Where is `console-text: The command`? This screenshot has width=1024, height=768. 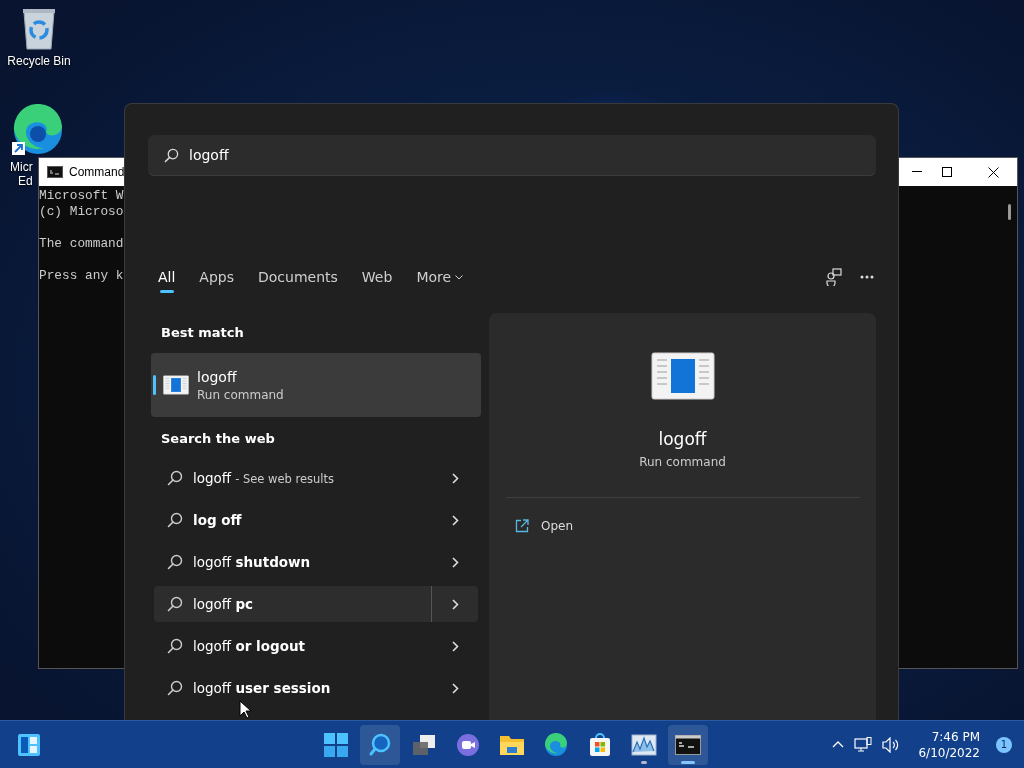
console-text: The command is located at coordinates (81, 244).